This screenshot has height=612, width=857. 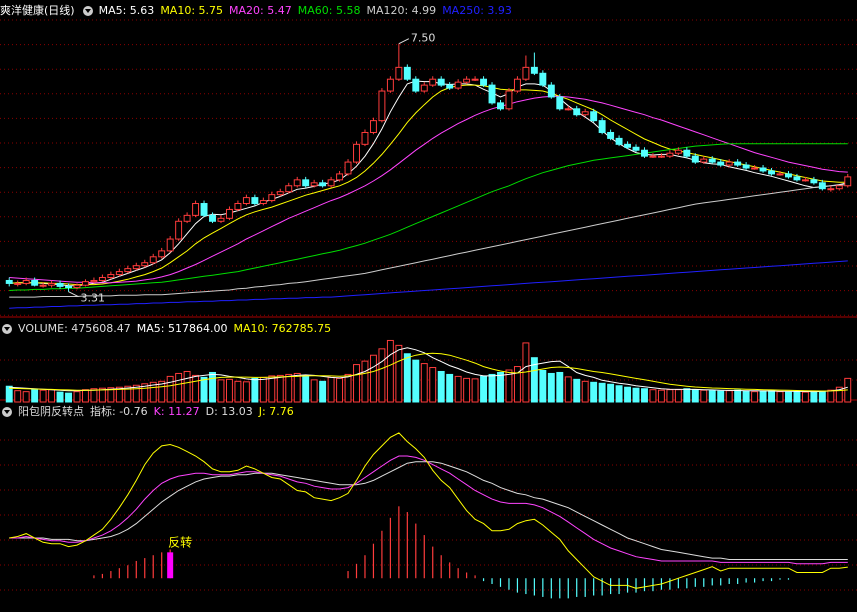 What do you see at coordinates (7, 329) in the screenshot?
I see `volume-legend-menu-icon` at bounding box center [7, 329].